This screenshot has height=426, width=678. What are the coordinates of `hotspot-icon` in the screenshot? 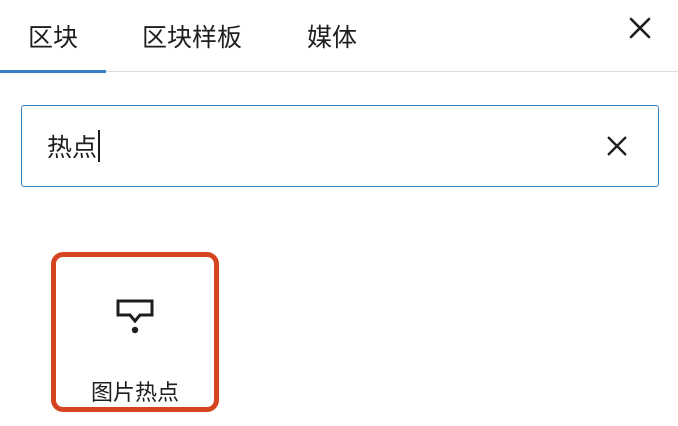 It's located at (135, 316).